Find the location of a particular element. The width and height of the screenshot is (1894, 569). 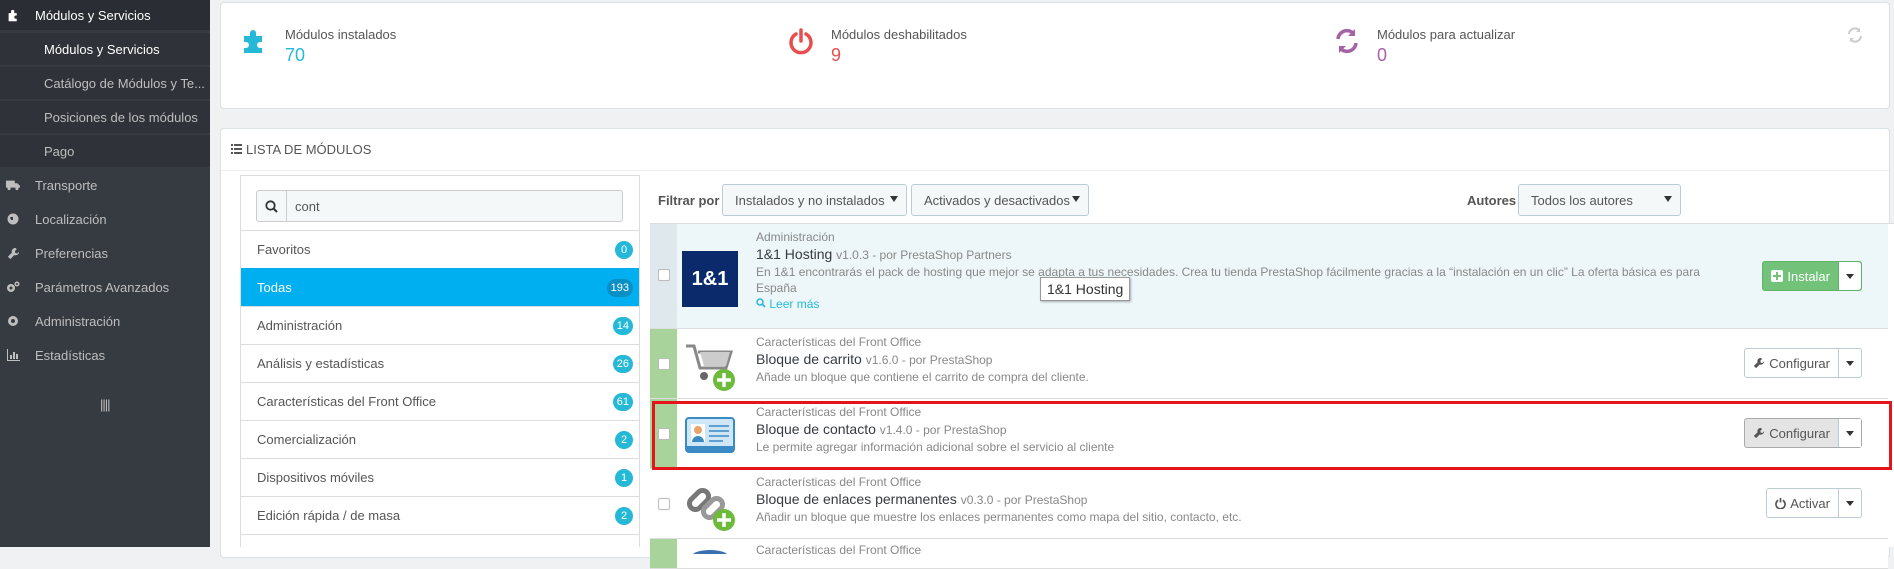

sidebar-item-administration: Administración is located at coordinates (105, 321).